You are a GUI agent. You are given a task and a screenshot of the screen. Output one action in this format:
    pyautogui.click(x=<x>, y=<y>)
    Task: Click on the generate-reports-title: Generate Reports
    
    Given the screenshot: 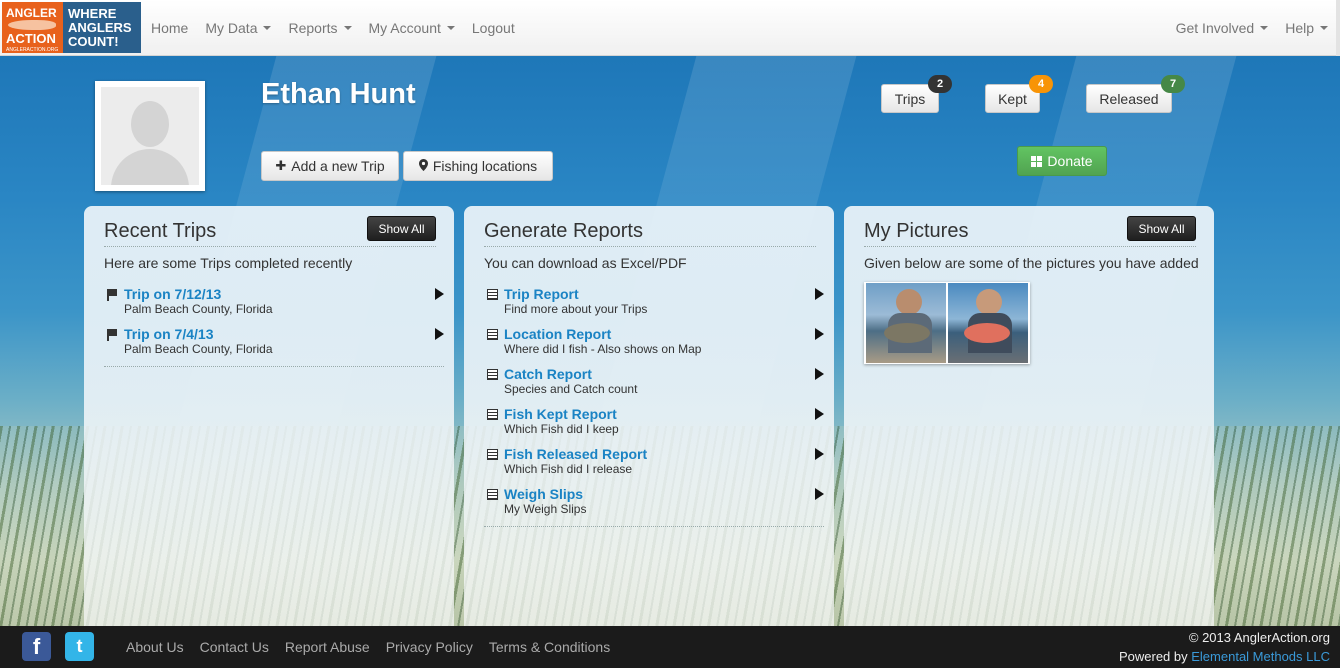 What is the action you would take?
    pyautogui.click(x=563, y=231)
    